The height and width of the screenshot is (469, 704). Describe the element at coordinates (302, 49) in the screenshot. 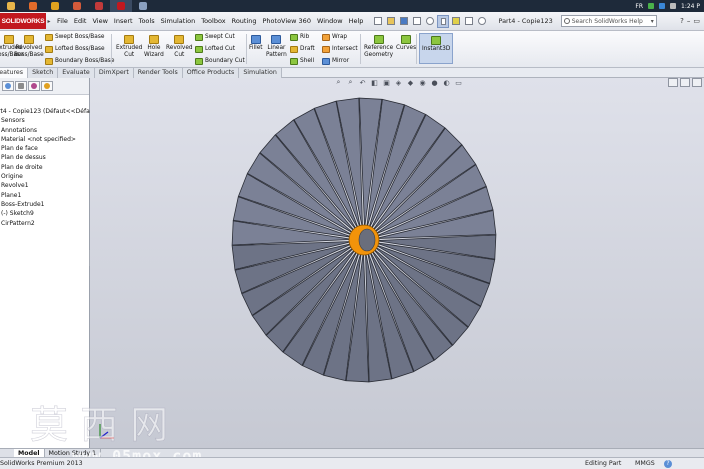

I see `draft-button: Draft` at that location.